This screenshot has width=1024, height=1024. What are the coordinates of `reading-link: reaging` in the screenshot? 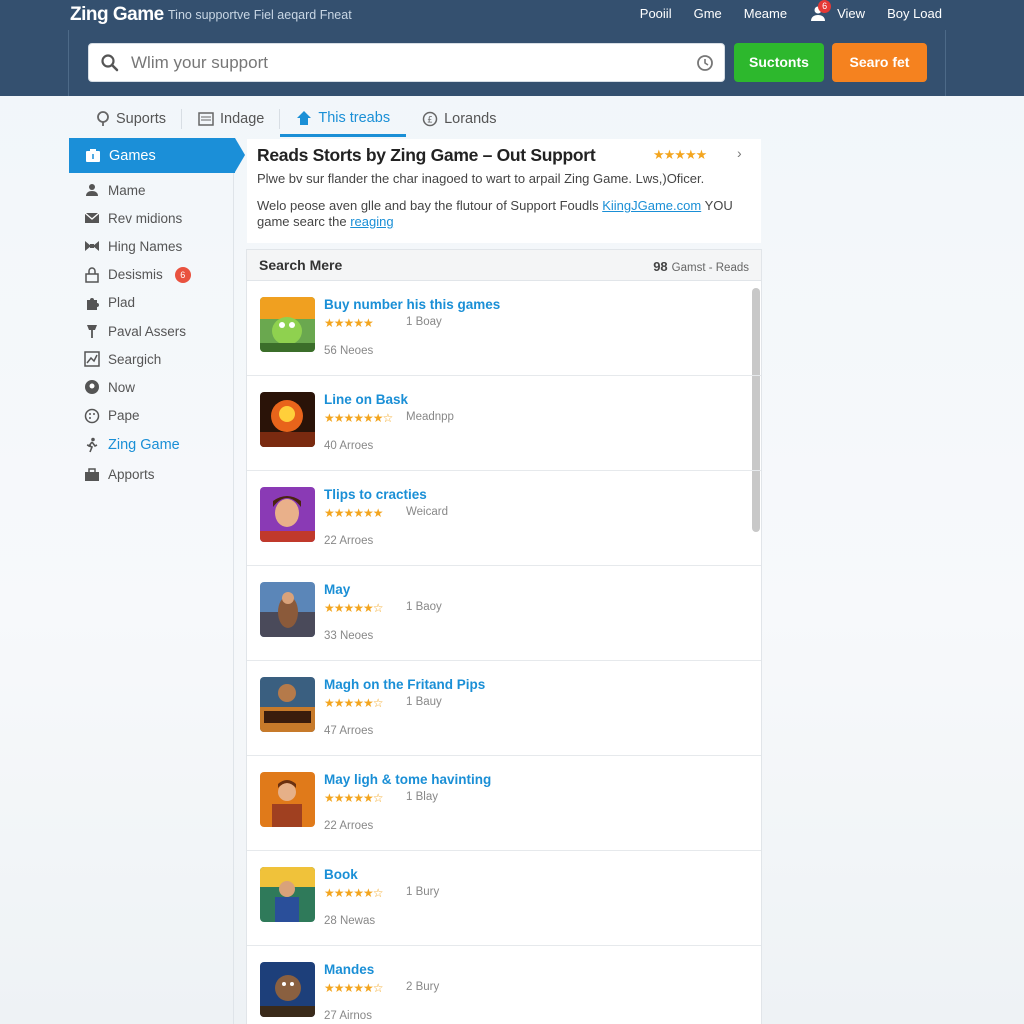 It's located at (371, 221).